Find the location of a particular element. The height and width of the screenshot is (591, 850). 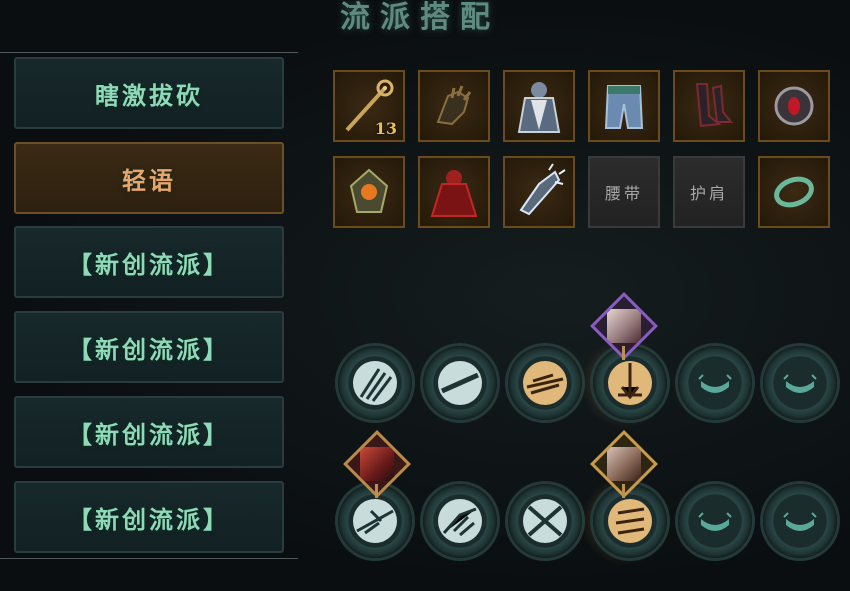

skill-slot-2-5-empty is located at coordinates (715, 521).